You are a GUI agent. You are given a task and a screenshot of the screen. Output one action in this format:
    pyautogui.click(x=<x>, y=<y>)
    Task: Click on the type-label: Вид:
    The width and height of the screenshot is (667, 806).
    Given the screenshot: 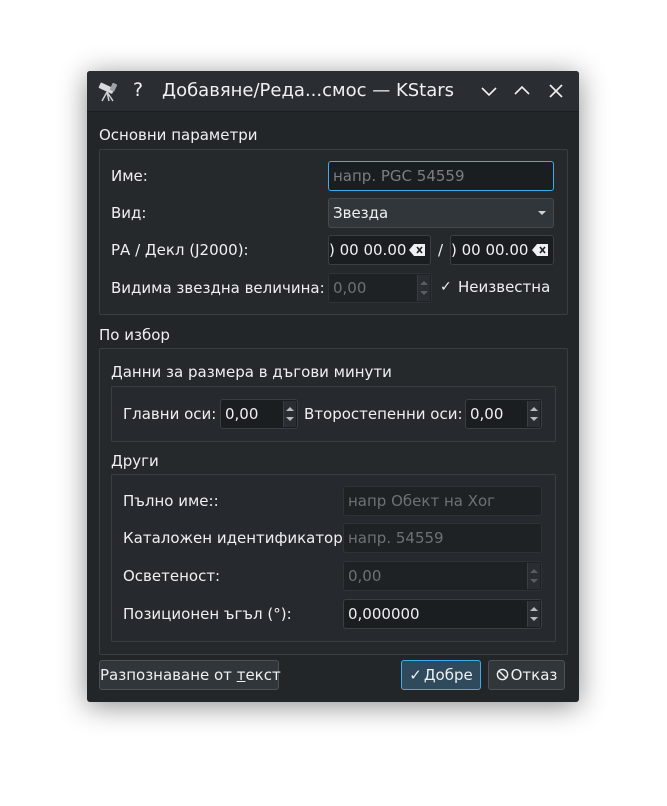 What is the action you would take?
    pyautogui.click(x=129, y=213)
    